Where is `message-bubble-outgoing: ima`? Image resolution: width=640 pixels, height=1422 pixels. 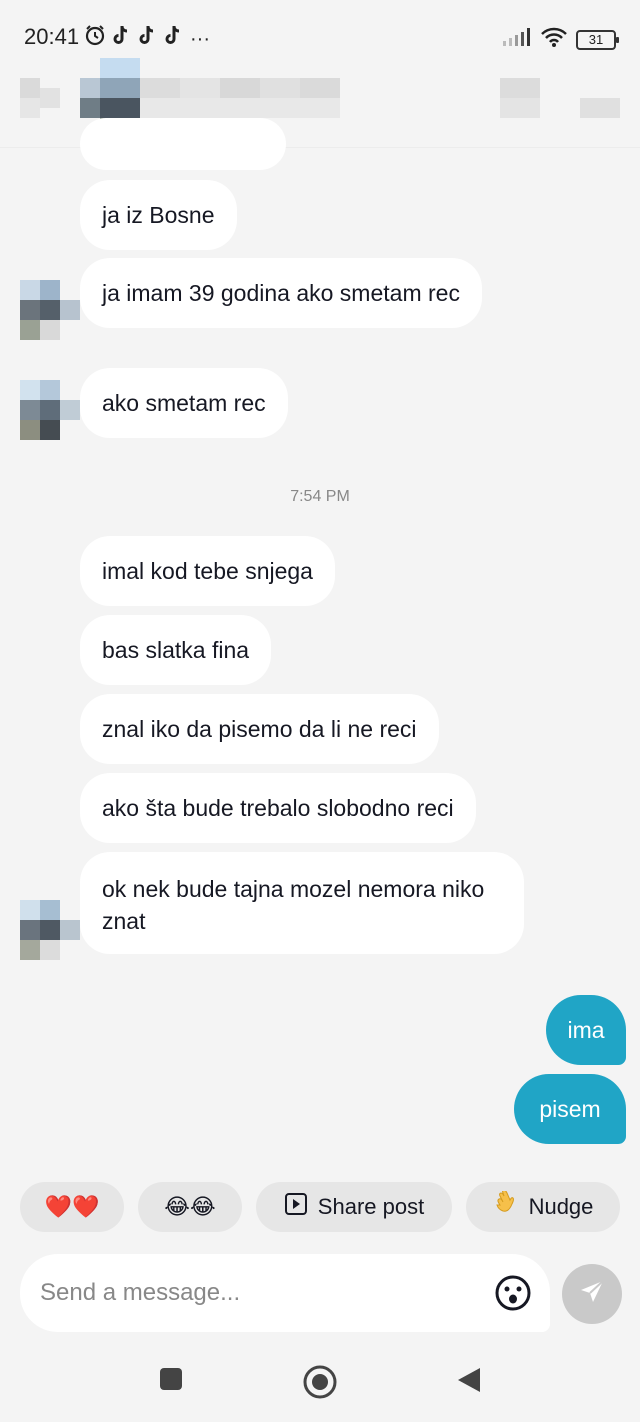
message-bubble-outgoing: ima is located at coordinates (586, 1030).